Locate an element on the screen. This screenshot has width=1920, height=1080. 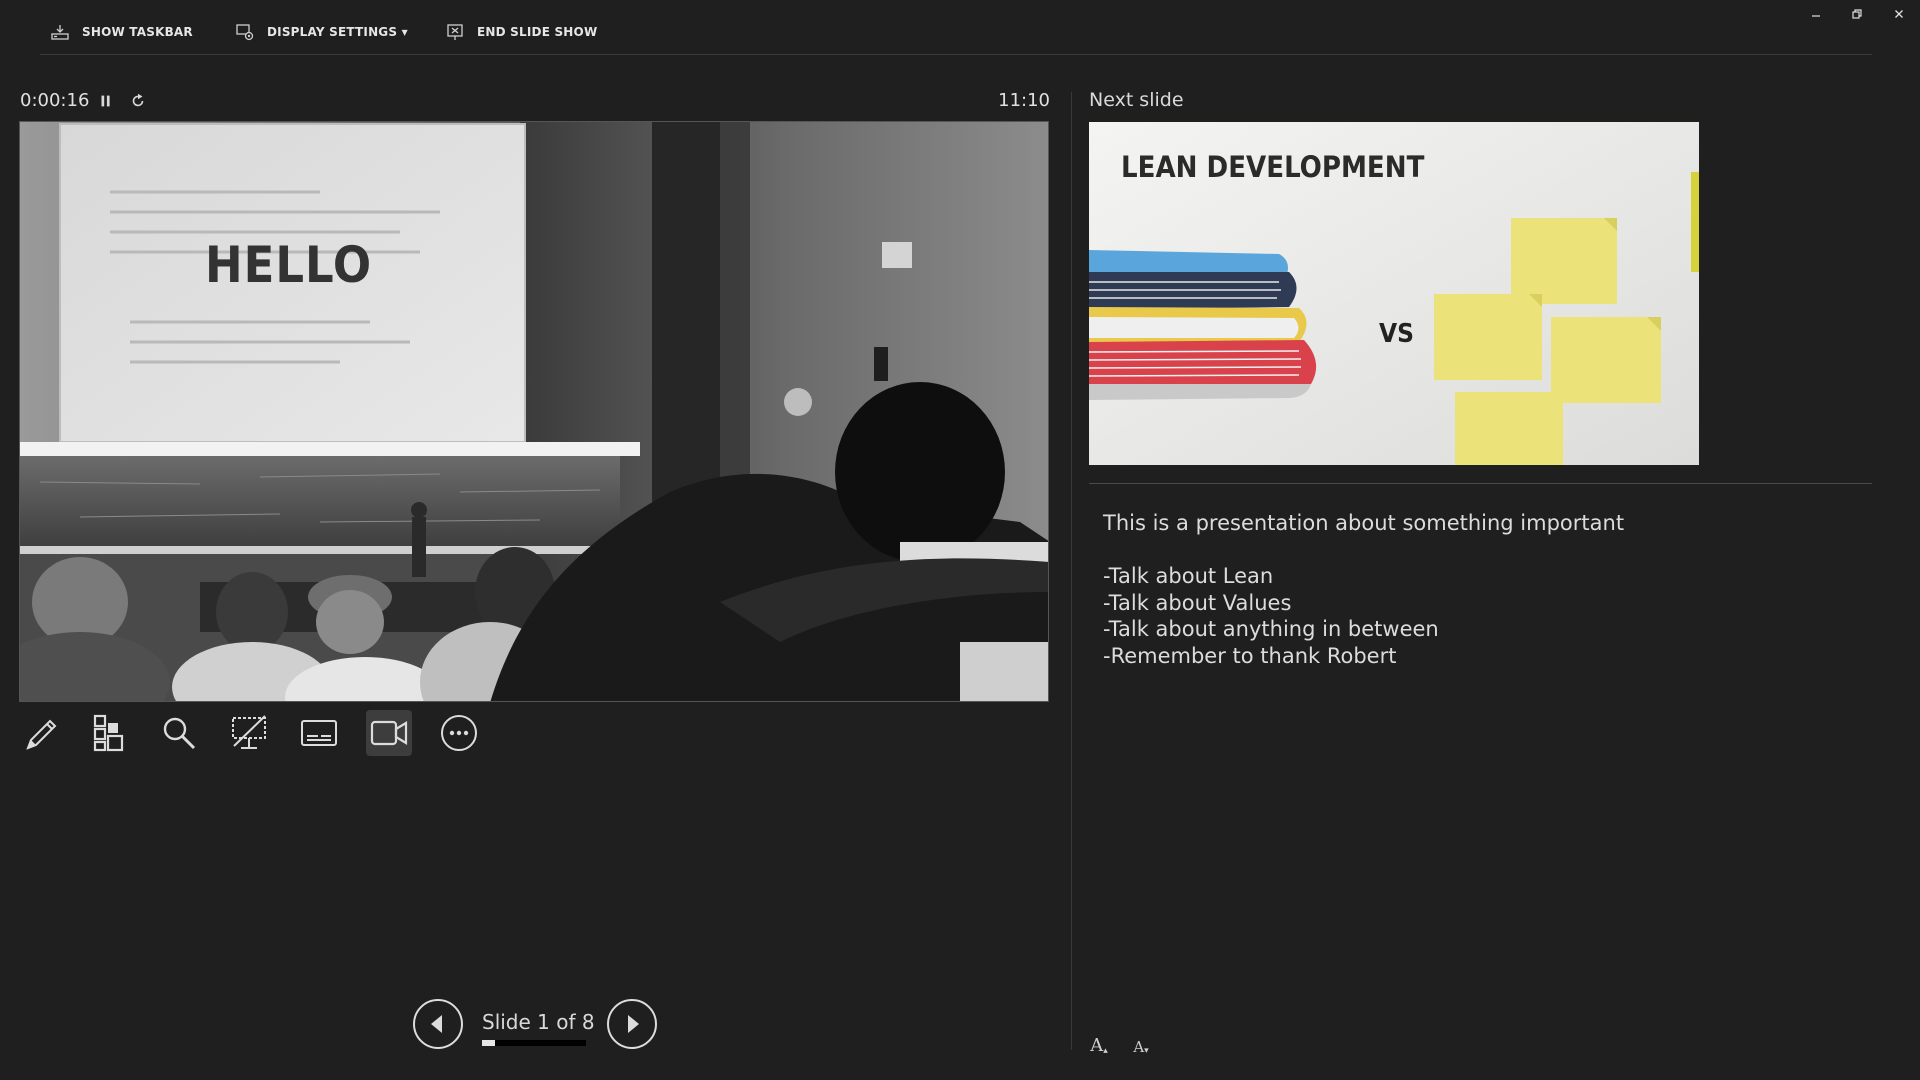
toolbar-divider is located at coordinates (956, 54).